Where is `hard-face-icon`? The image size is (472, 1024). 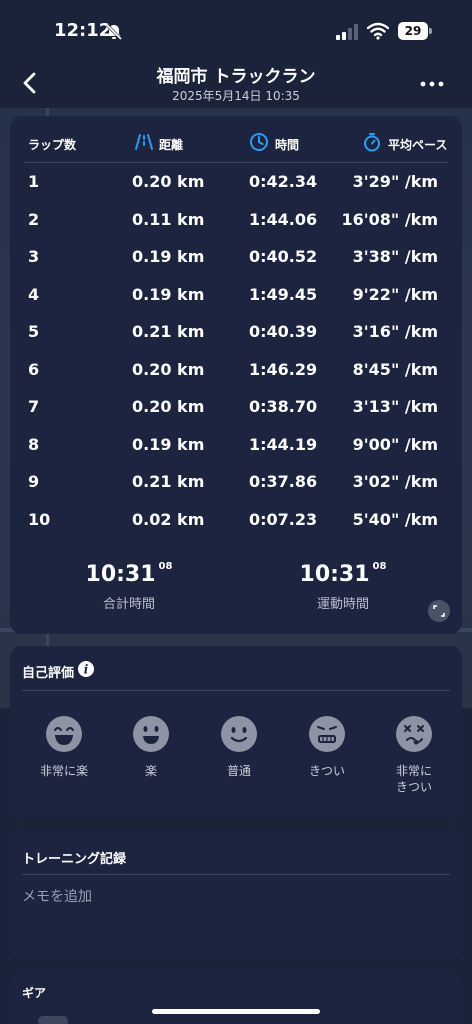 hard-face-icon is located at coordinates (327, 734).